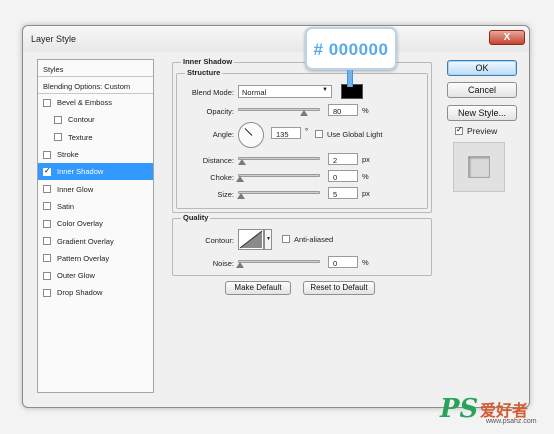 The width and height of the screenshot is (554, 434). What do you see at coordinates (495, 412) in the screenshot?
I see `watermark: PS 爱好者 www.psahz.com` at bounding box center [495, 412].